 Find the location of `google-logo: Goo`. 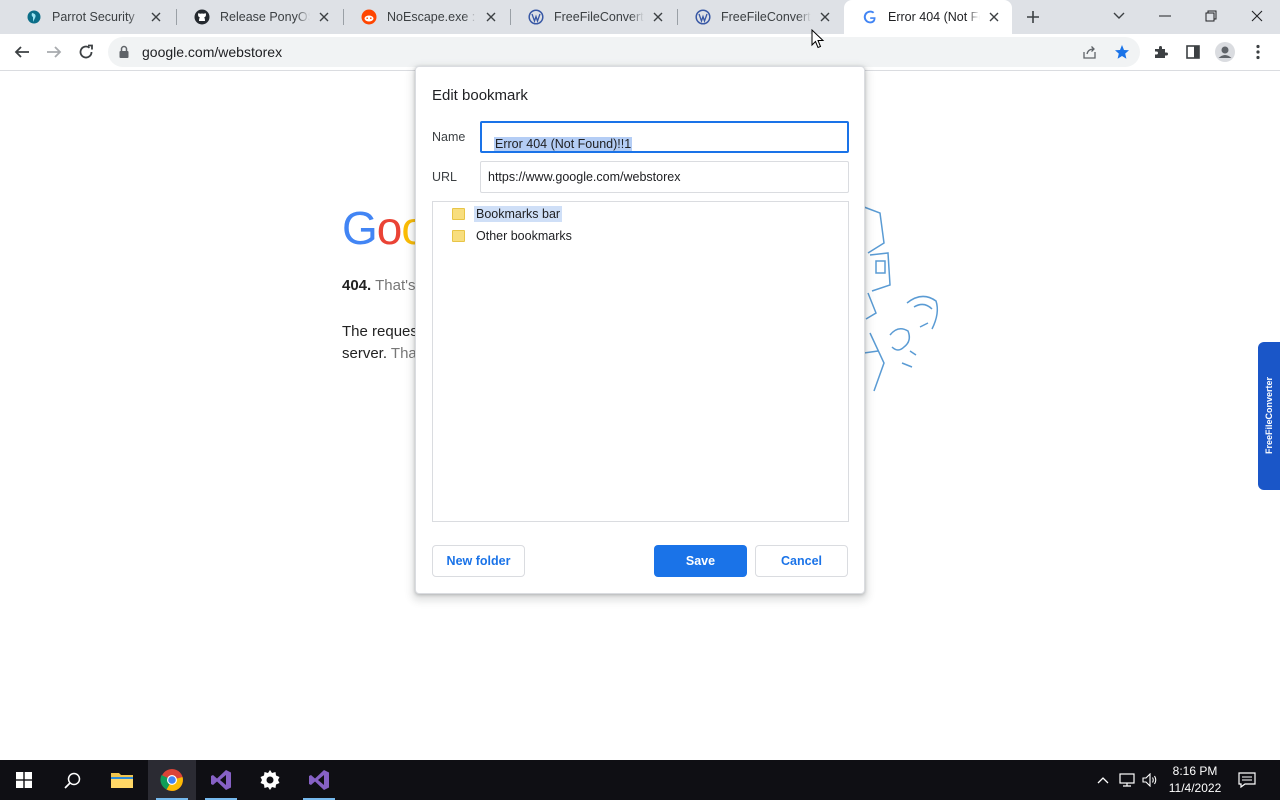

google-logo: Goo is located at coordinates (384, 228).